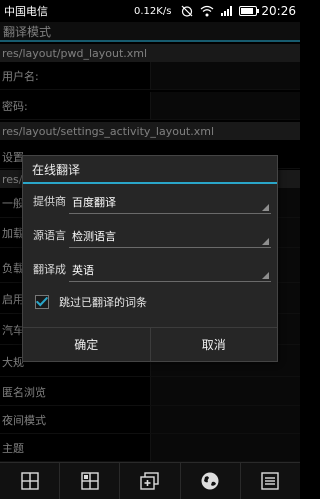  What do you see at coordinates (26, 11) in the screenshot?
I see `carrier-label: 中国电信` at bounding box center [26, 11].